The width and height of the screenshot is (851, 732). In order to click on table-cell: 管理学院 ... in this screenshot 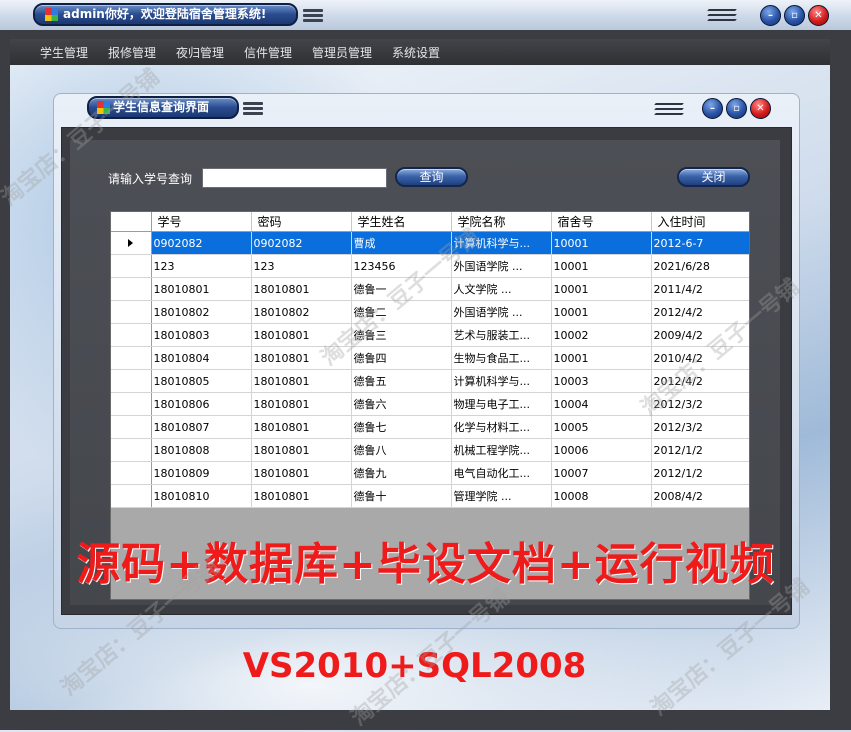, I will do `click(501, 496)`.